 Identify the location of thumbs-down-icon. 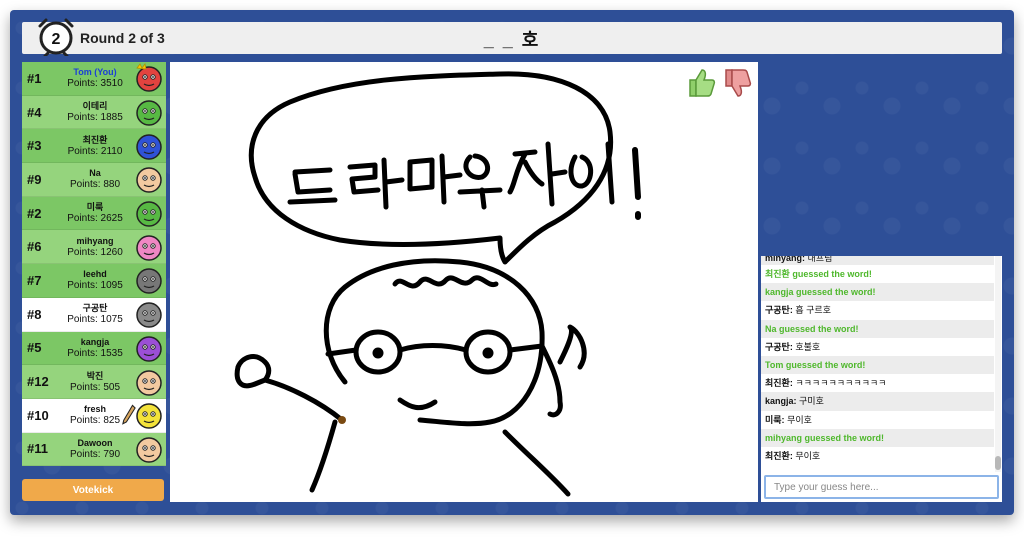
(737, 83).